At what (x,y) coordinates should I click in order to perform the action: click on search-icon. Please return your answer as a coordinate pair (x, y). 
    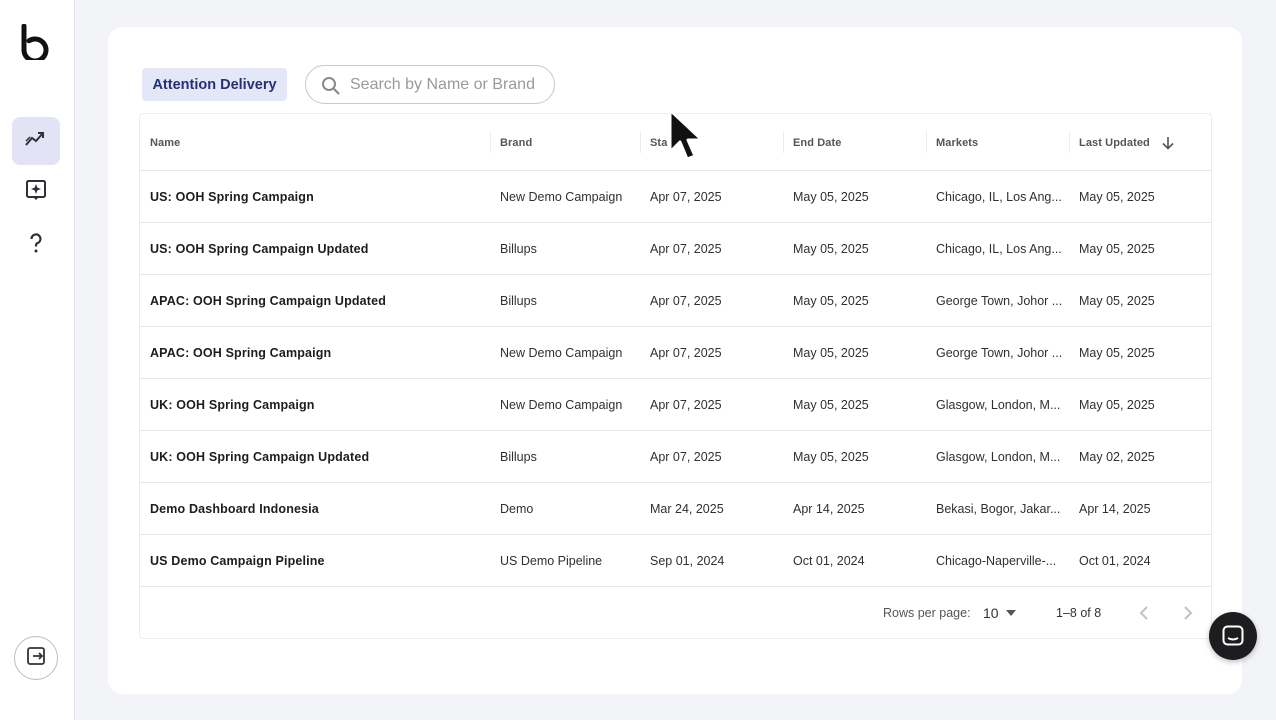
    Looking at the image, I should click on (331, 86).